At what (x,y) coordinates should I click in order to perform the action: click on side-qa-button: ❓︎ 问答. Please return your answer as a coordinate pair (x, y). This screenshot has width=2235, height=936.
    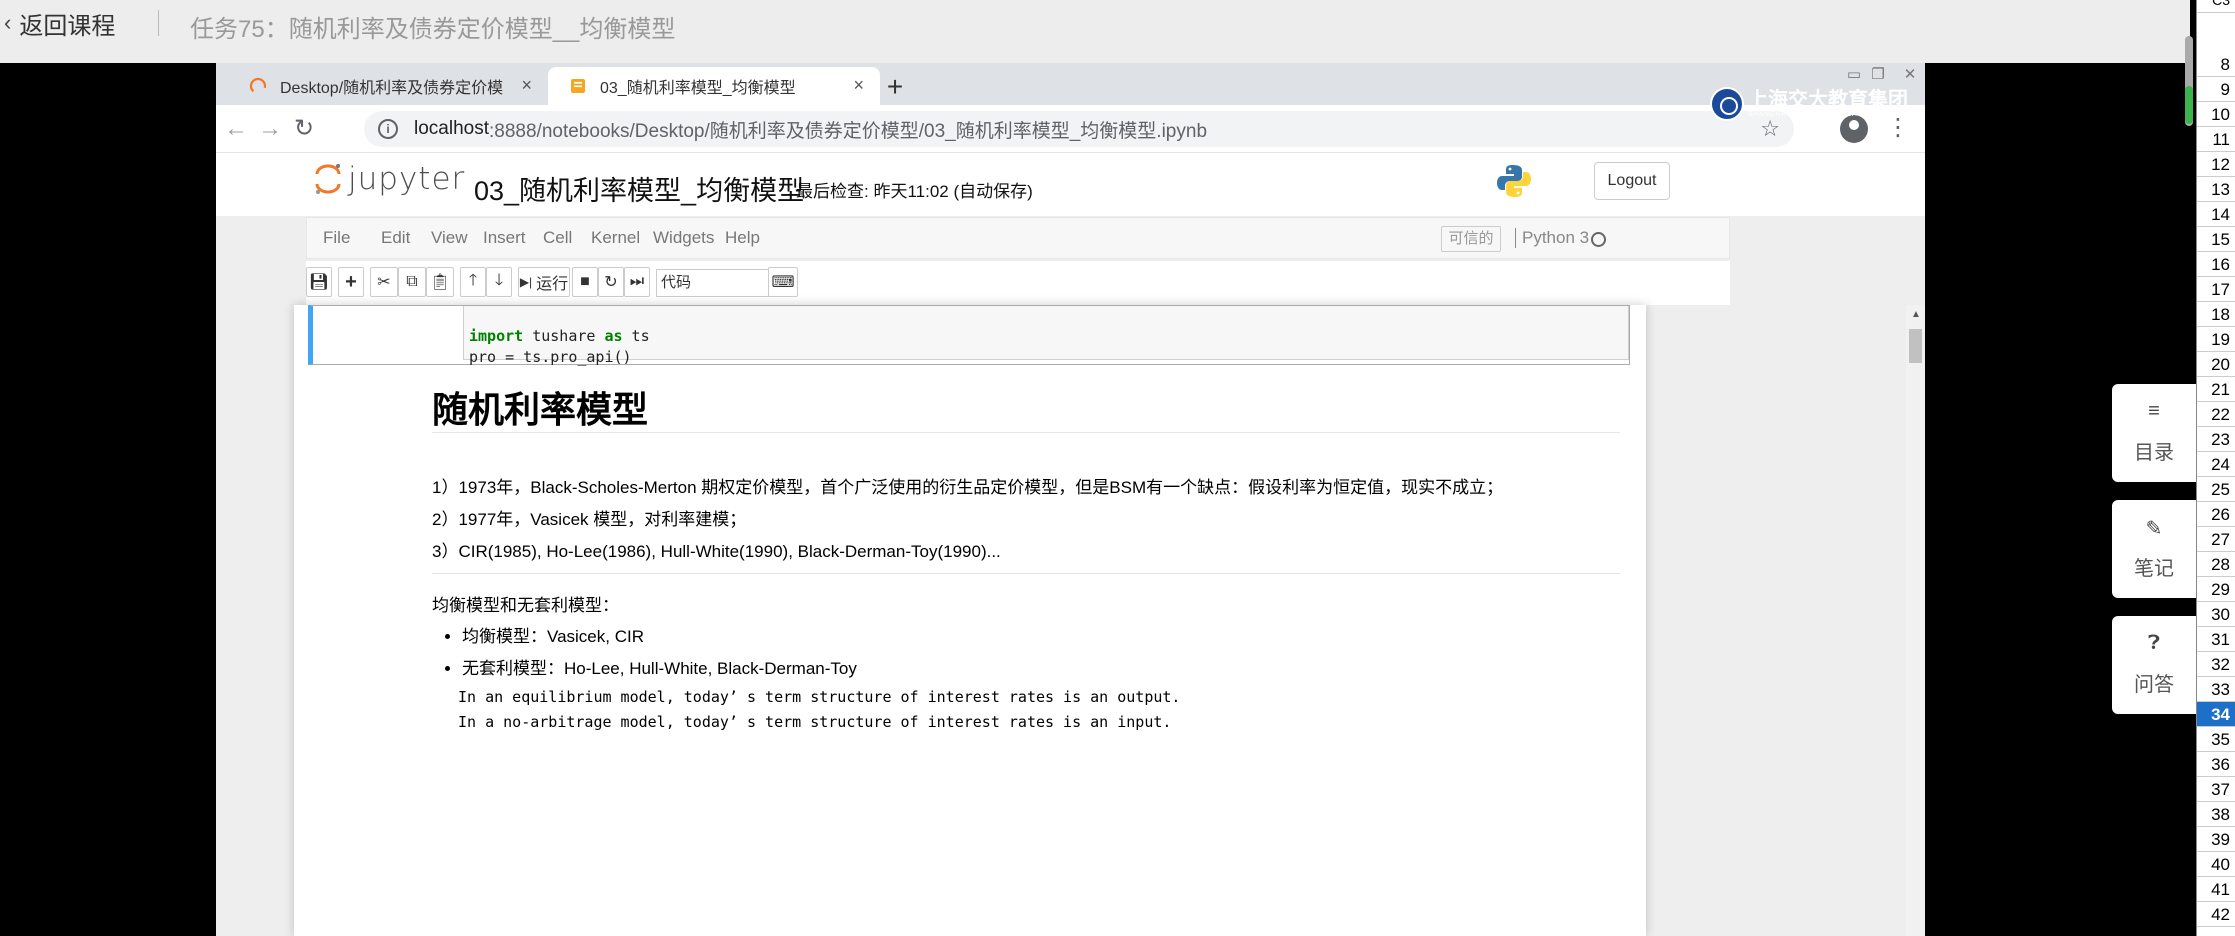
    Looking at the image, I should click on (2154, 665).